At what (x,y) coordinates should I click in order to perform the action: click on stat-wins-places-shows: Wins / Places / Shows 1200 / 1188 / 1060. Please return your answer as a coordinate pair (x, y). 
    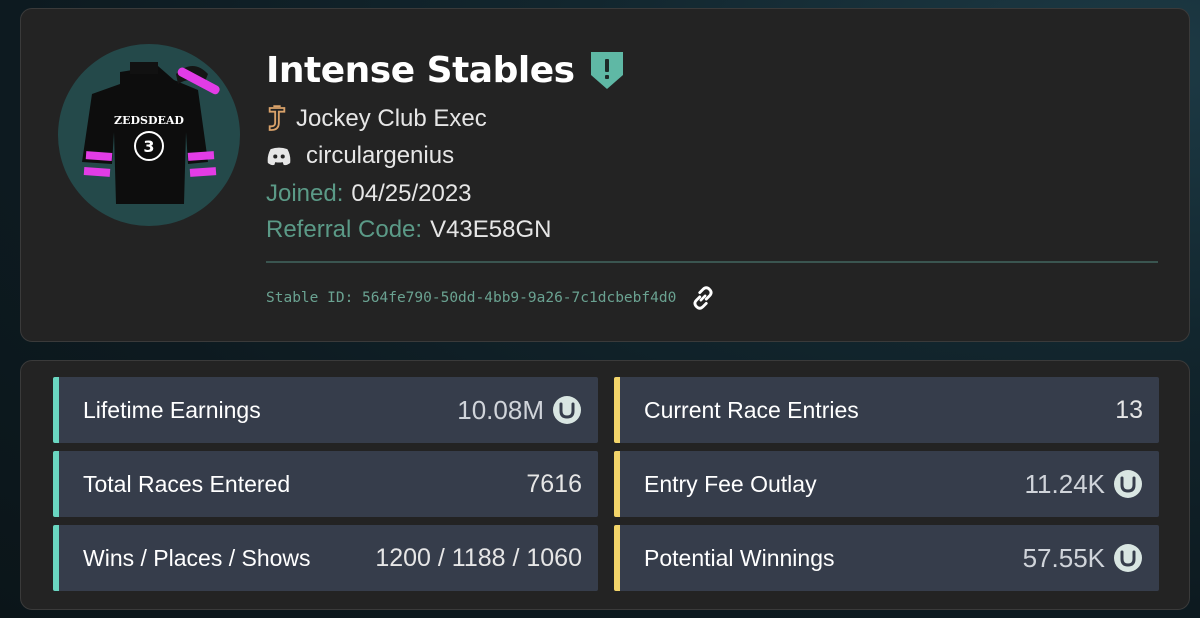
    Looking at the image, I should click on (325, 558).